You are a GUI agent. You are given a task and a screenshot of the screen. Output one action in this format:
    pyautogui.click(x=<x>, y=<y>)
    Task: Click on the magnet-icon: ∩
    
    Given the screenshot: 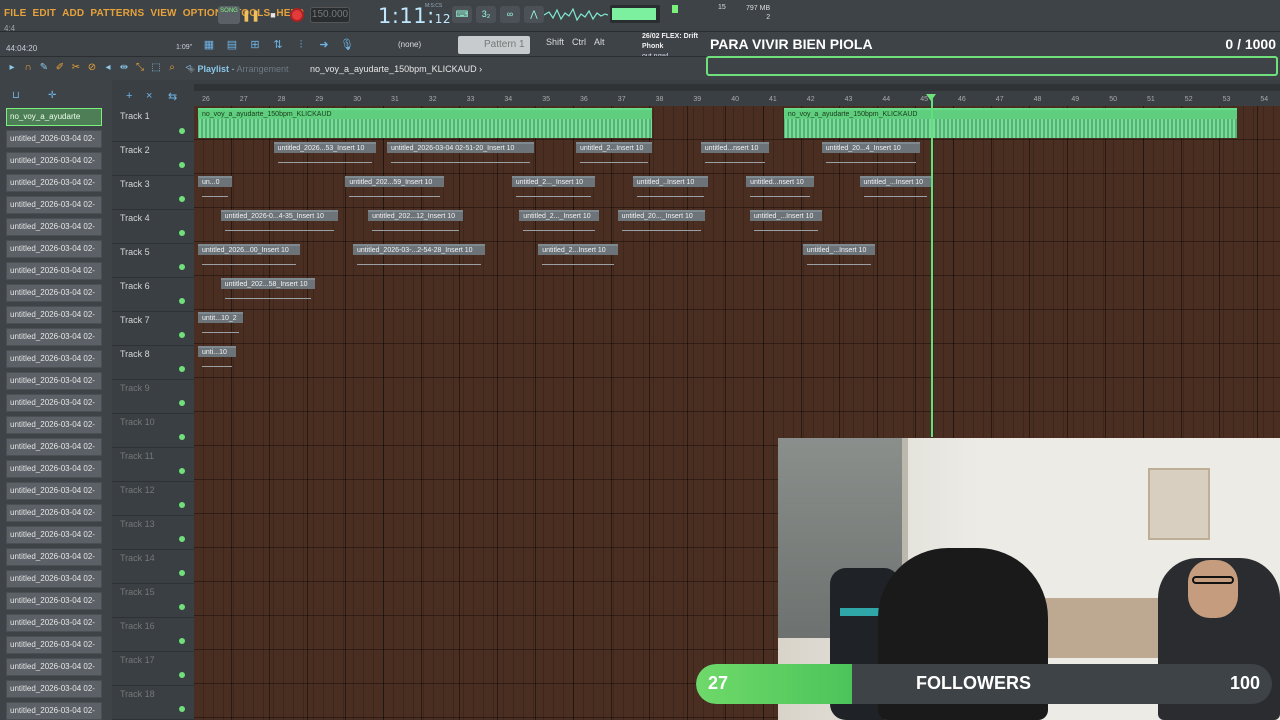 What is the action you would take?
    pyautogui.click(x=28, y=68)
    